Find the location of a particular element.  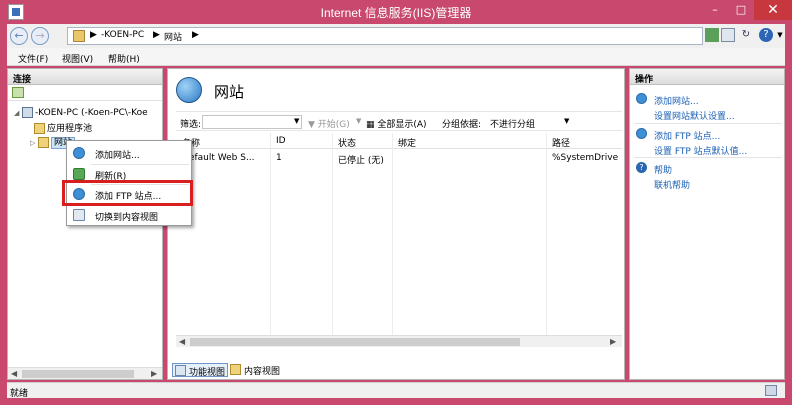

collapse-arrow-icon: ◢ is located at coordinates (18, 113).